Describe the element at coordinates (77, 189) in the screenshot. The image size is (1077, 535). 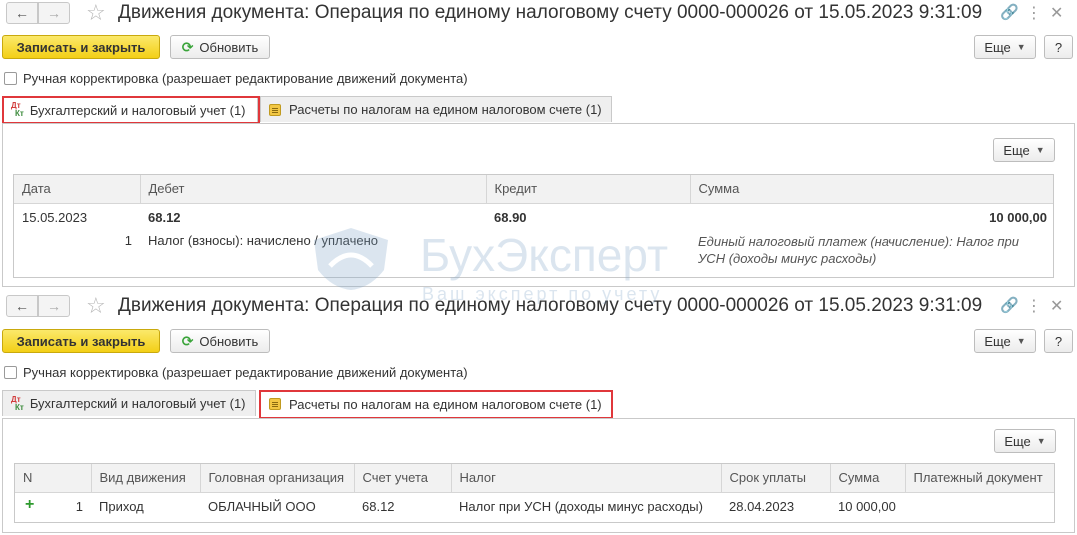
I see `col-date: Дата` at that location.